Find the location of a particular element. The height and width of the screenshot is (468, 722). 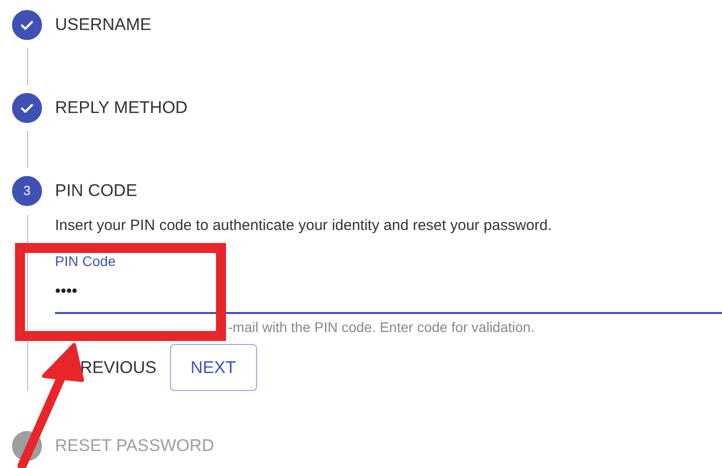

step-label: PIN CODE is located at coordinates (96, 191).